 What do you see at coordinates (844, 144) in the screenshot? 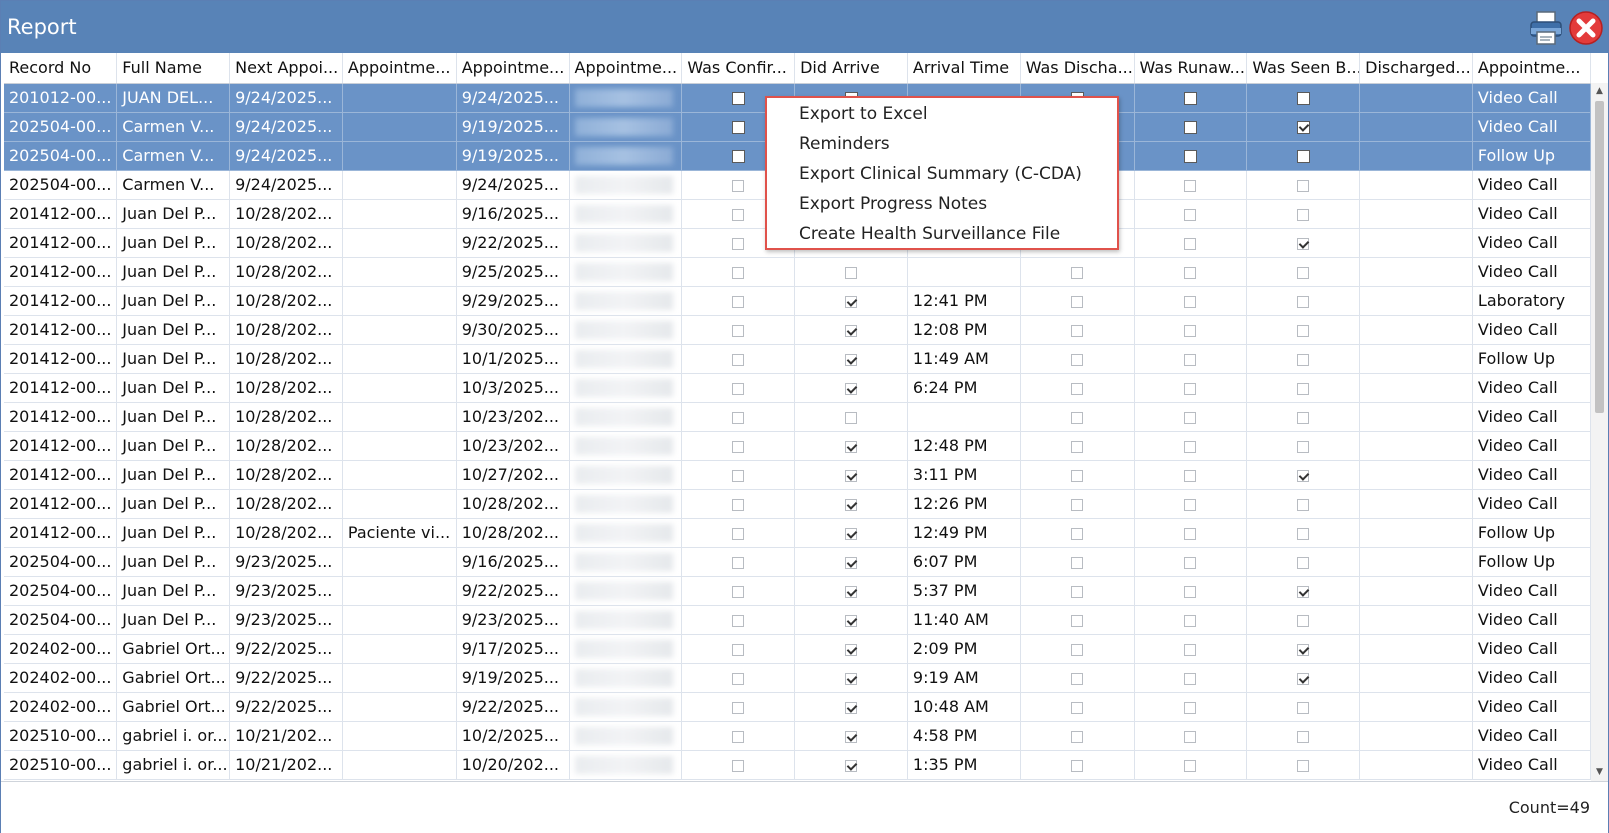
I see `context-menu-item: Reminders` at bounding box center [844, 144].